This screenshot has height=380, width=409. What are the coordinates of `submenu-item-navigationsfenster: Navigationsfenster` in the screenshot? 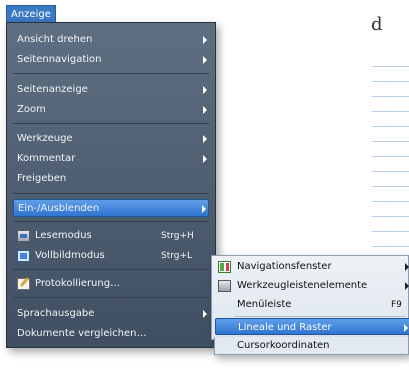 It's located at (312, 267).